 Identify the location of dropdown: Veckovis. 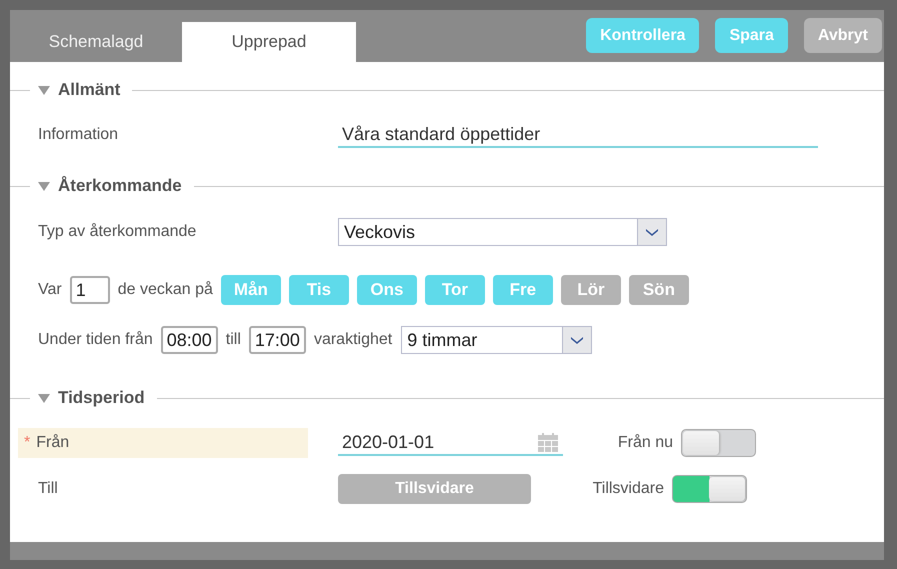
(502, 232).